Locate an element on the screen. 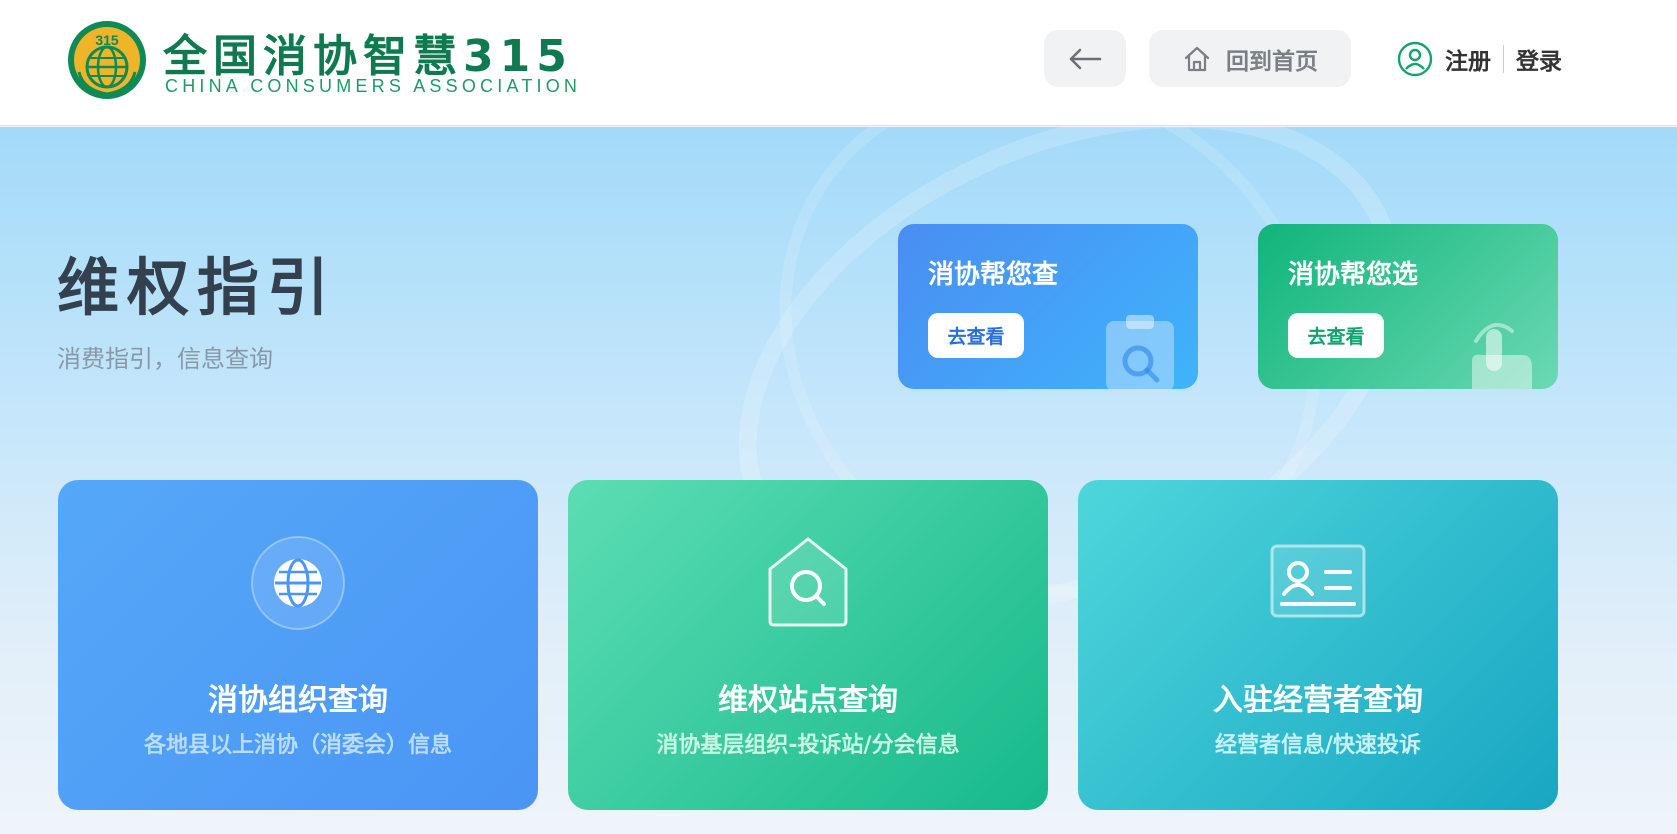 Image resolution: width=1677 pixels, height=834 pixels. house-search-icon is located at coordinates (808, 582).